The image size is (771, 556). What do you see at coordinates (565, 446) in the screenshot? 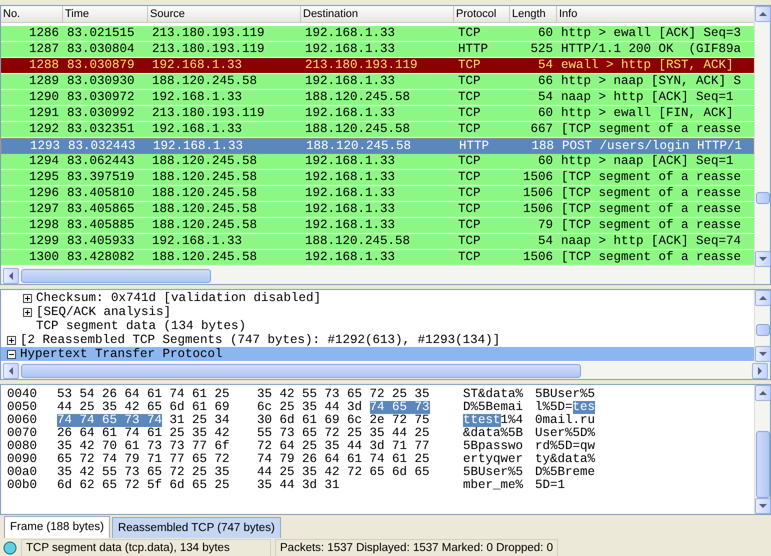
I see `ascii-text: rd%5D=qw` at bounding box center [565, 446].